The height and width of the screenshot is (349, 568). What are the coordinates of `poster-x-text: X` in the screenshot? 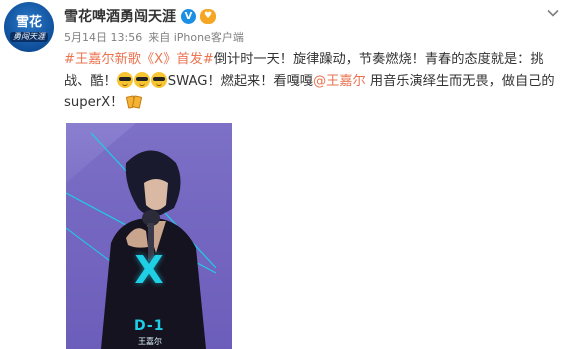 It's located at (149, 270).